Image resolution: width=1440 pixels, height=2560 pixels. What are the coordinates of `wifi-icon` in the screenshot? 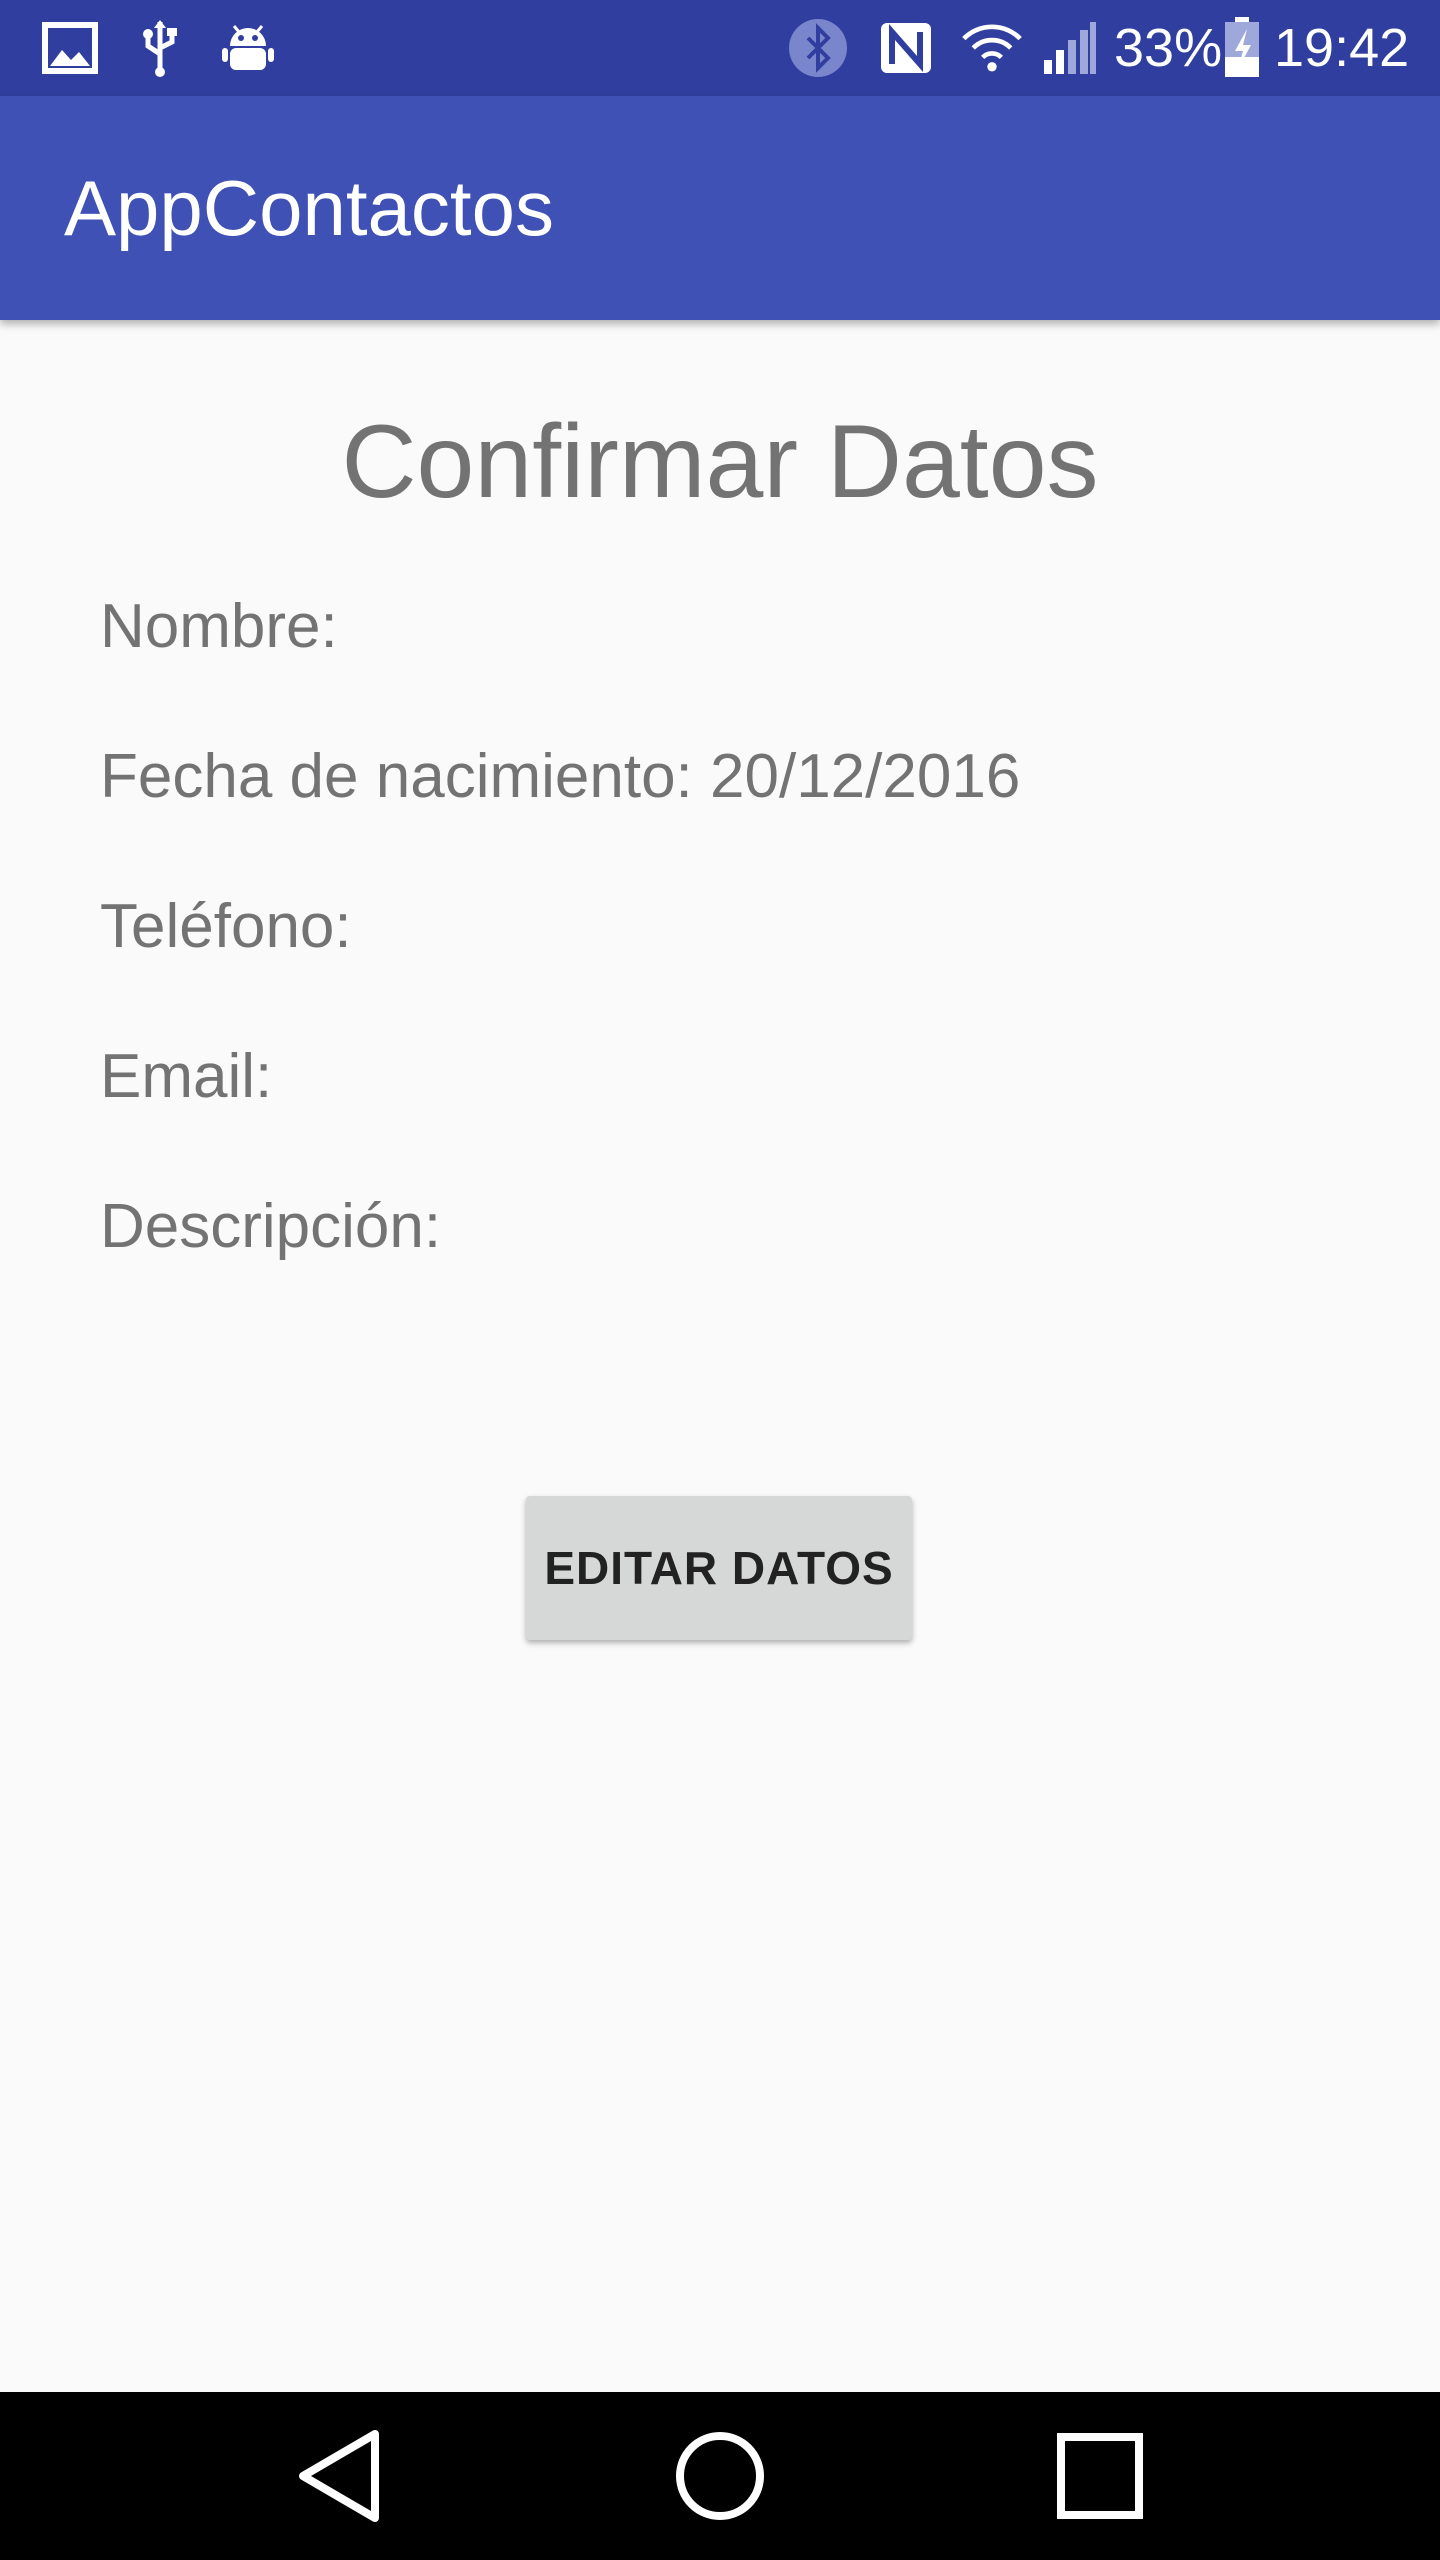 It's located at (992, 48).